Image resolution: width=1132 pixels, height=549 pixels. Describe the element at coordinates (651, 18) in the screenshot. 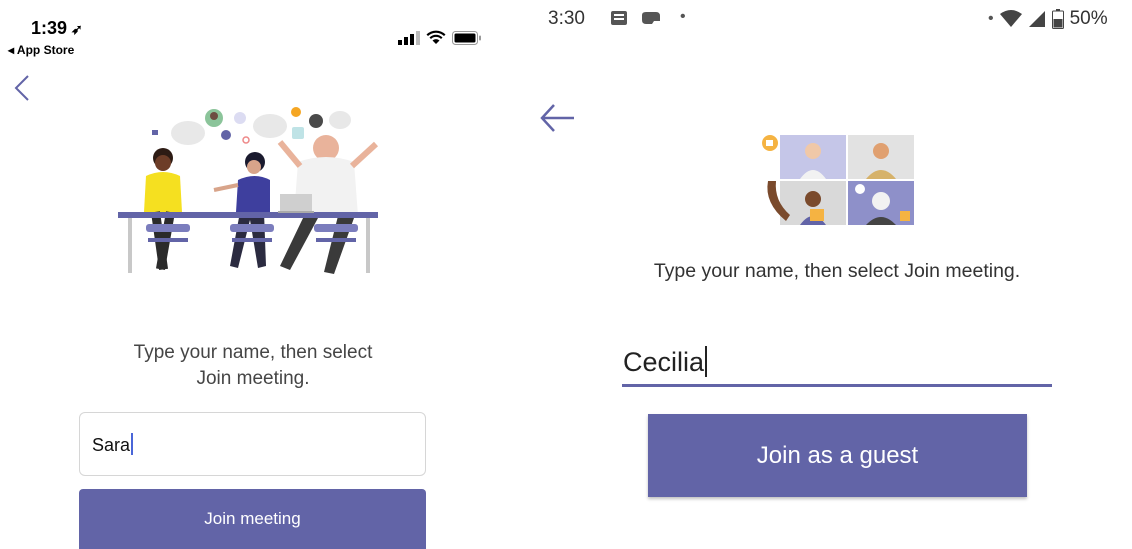

I see `notification-game-icon` at that location.